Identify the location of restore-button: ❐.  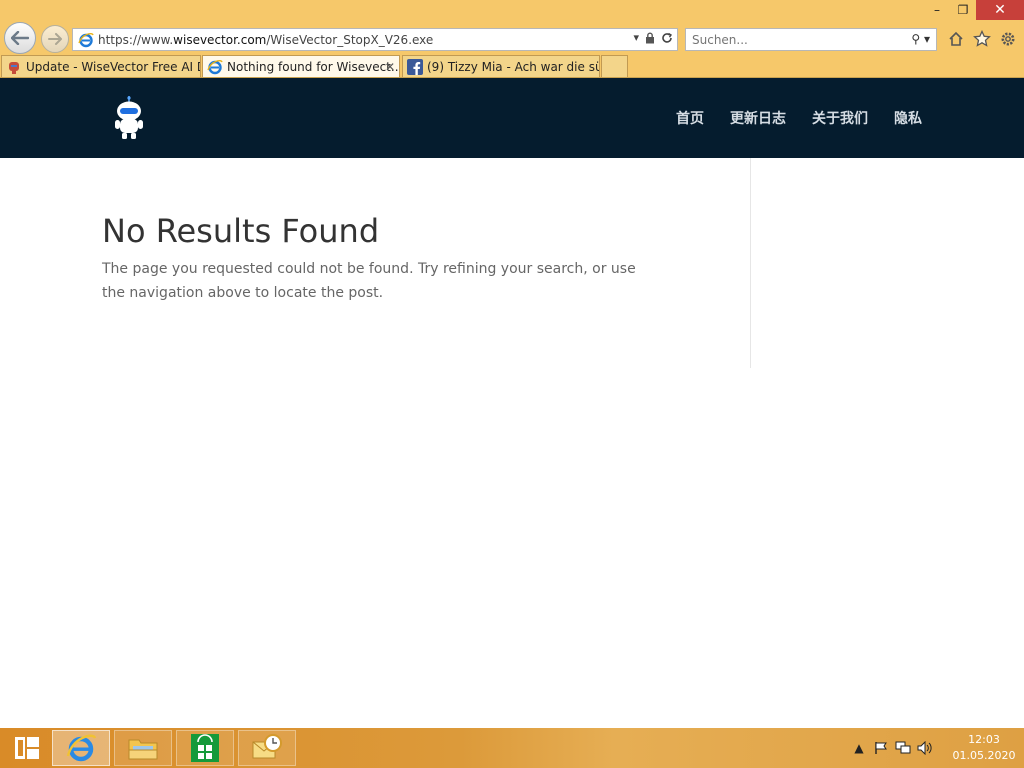
(963, 10).